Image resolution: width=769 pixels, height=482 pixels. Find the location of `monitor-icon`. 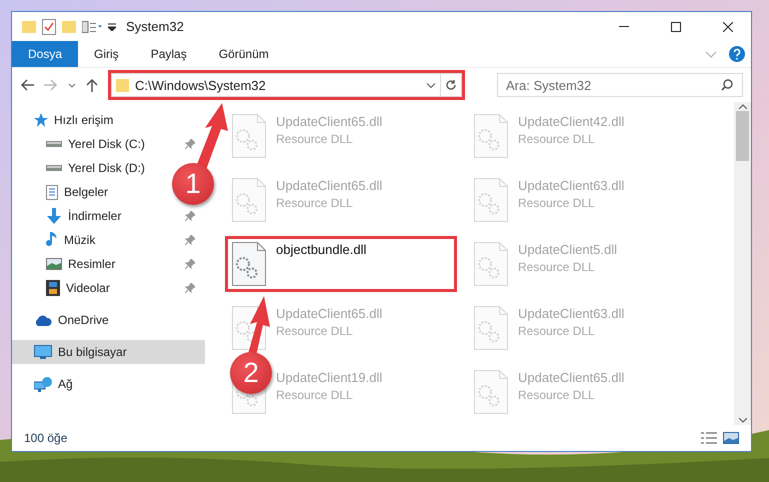

monitor-icon is located at coordinates (43, 352).